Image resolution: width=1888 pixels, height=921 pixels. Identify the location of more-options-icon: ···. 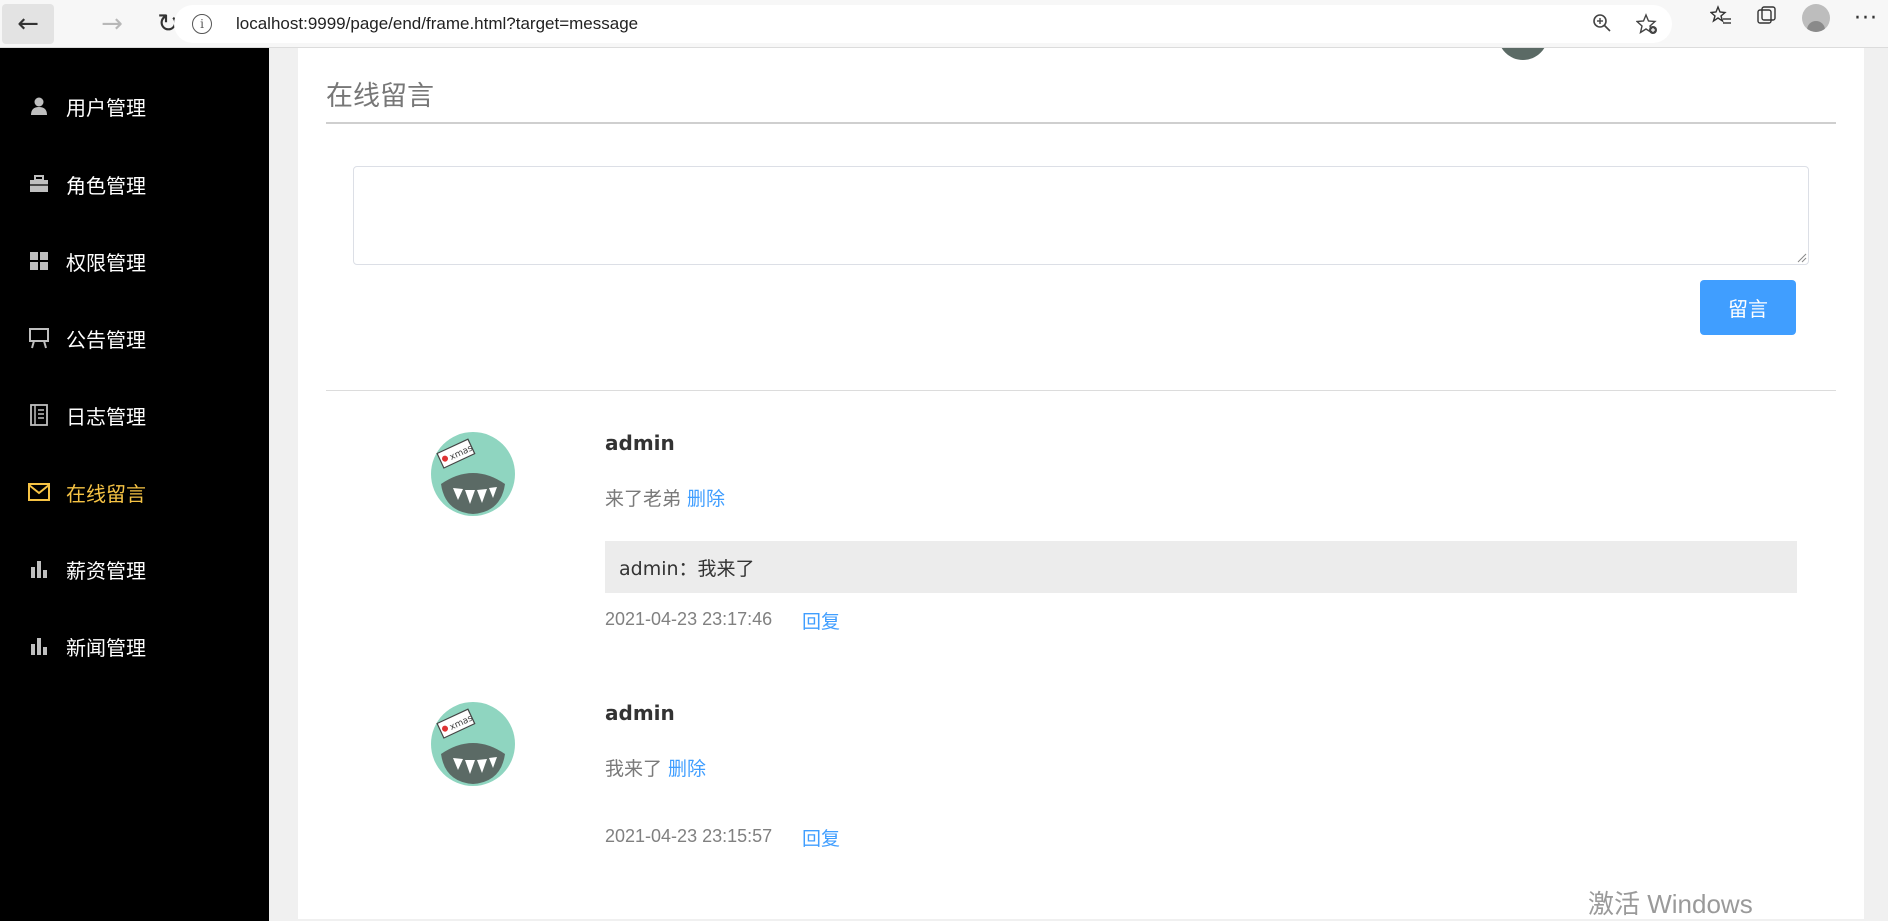
(1866, 18).